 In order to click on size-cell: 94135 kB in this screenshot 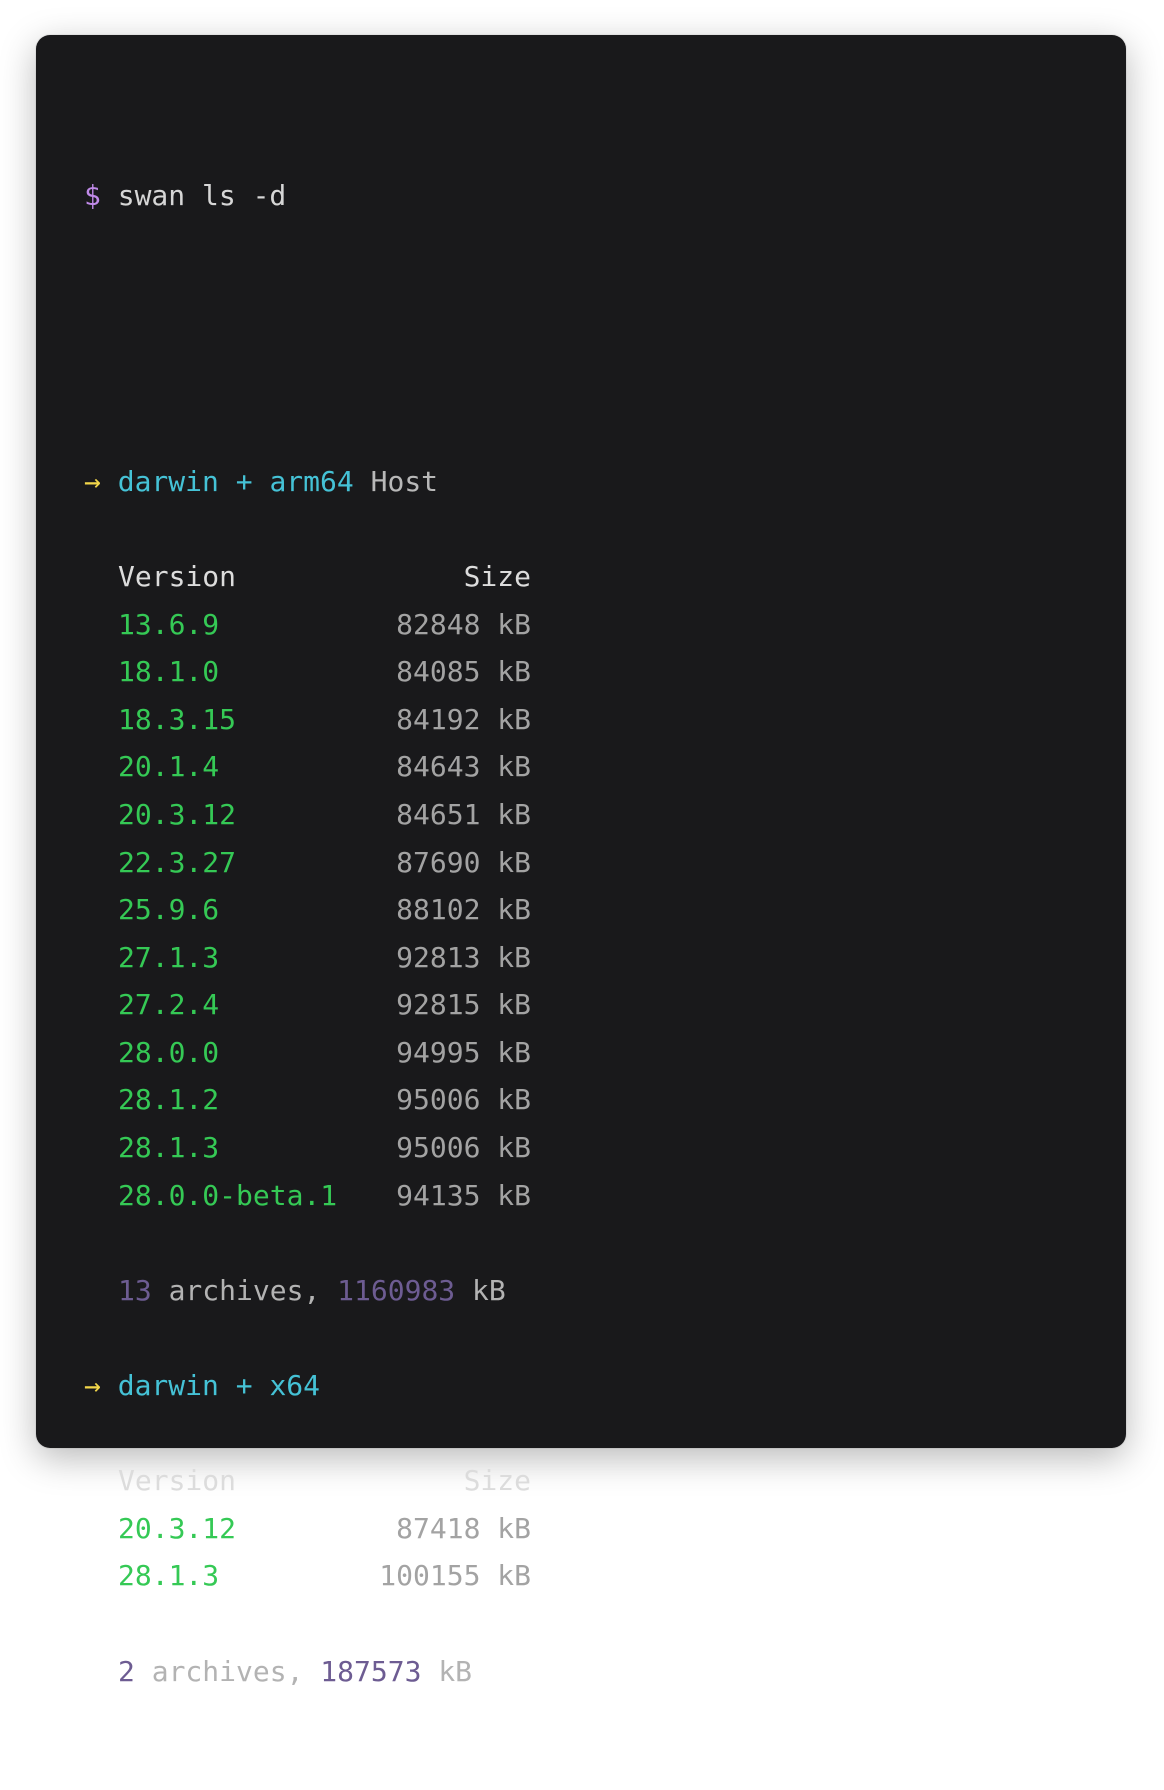, I will do `click(463, 1195)`.